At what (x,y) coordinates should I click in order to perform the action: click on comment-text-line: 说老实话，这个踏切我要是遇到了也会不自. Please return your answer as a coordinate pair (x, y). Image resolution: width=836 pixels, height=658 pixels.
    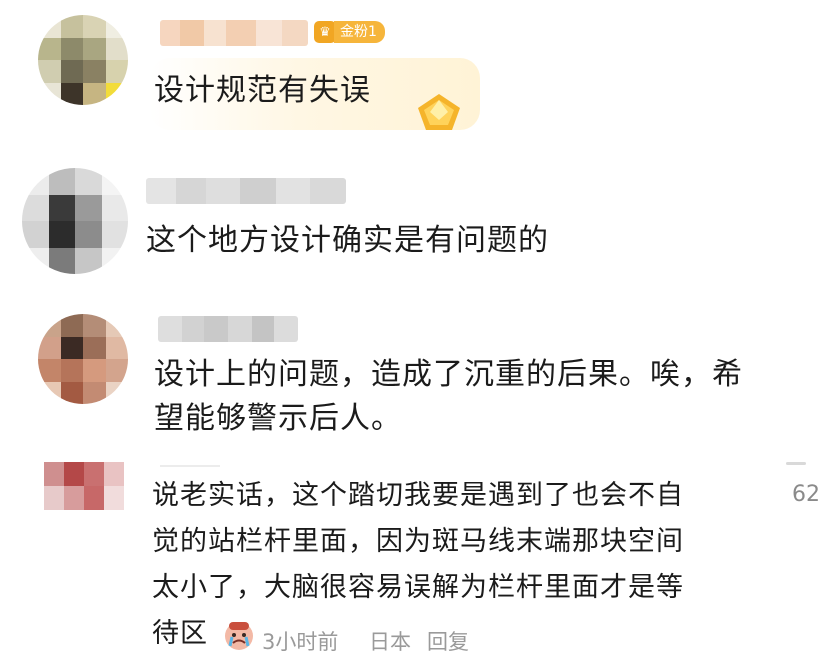
    Looking at the image, I should click on (418, 495).